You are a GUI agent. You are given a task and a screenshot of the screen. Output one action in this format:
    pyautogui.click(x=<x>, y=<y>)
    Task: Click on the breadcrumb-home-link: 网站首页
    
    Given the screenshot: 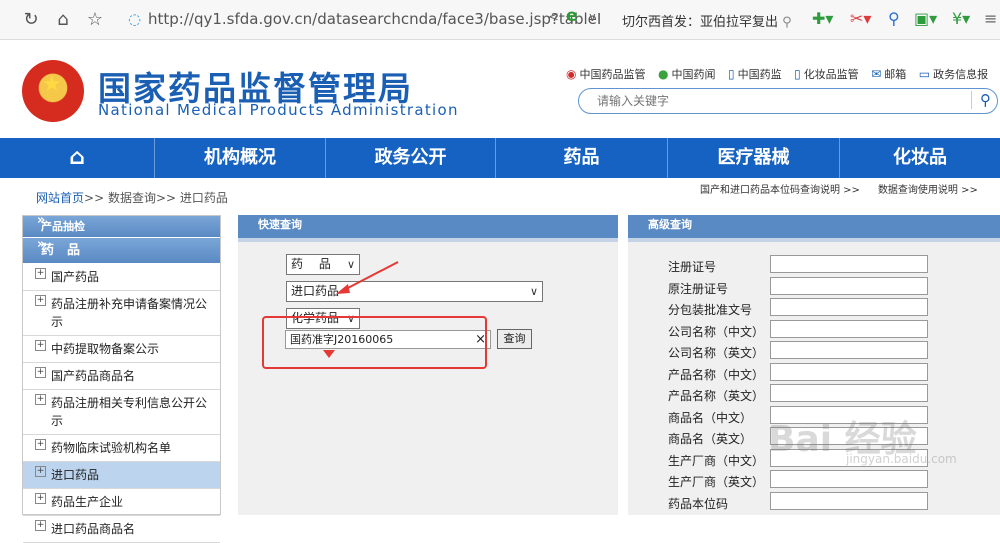 What is the action you would take?
    pyautogui.click(x=60, y=198)
    